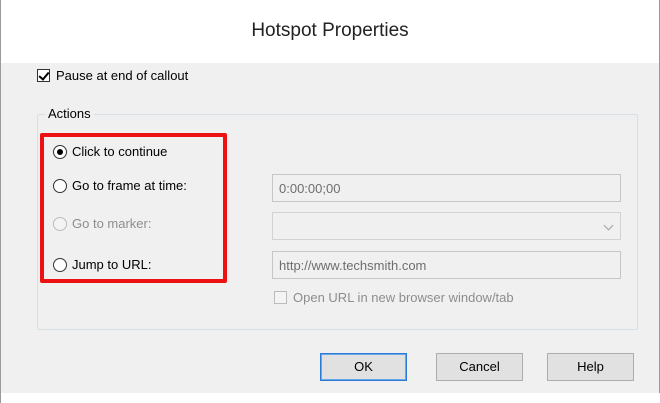  I want to click on open-new-window-checkbox, so click(280, 297).